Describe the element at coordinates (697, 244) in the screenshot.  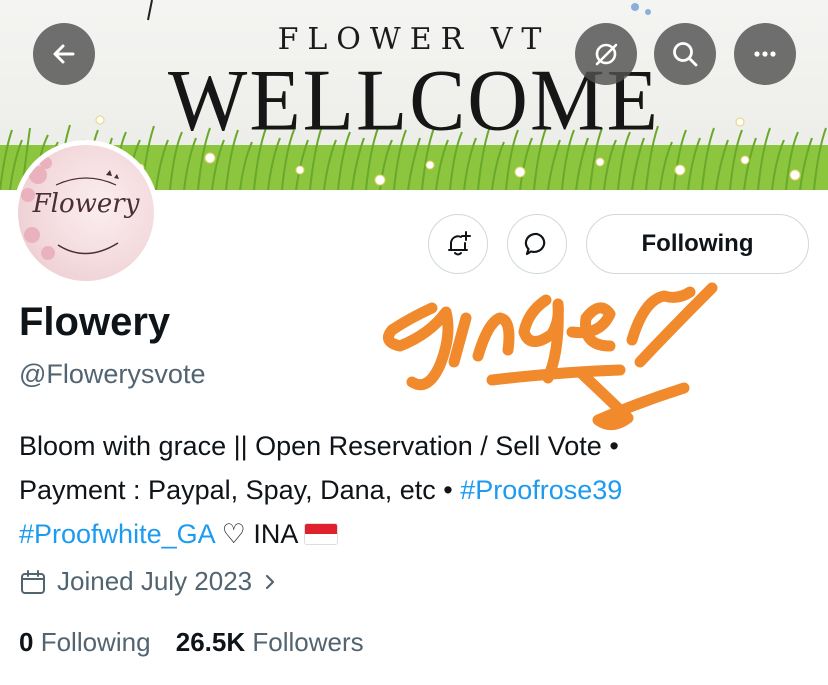
I see `following-button: Following` at that location.